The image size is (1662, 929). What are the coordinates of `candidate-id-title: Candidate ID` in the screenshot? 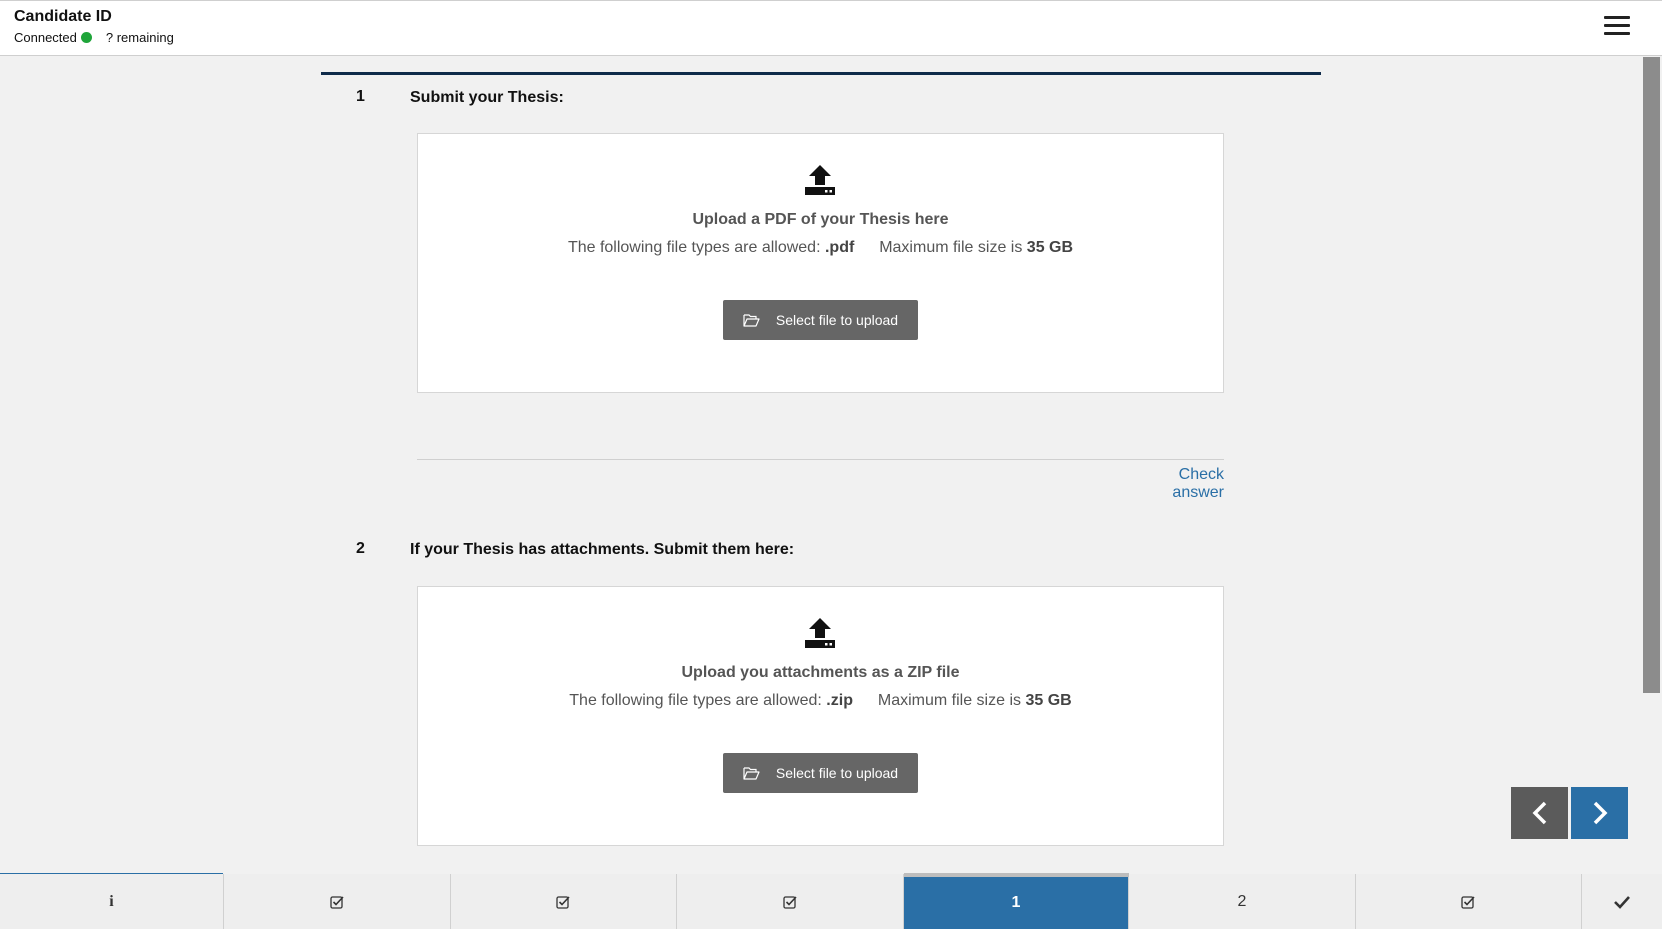 It's located at (63, 16).